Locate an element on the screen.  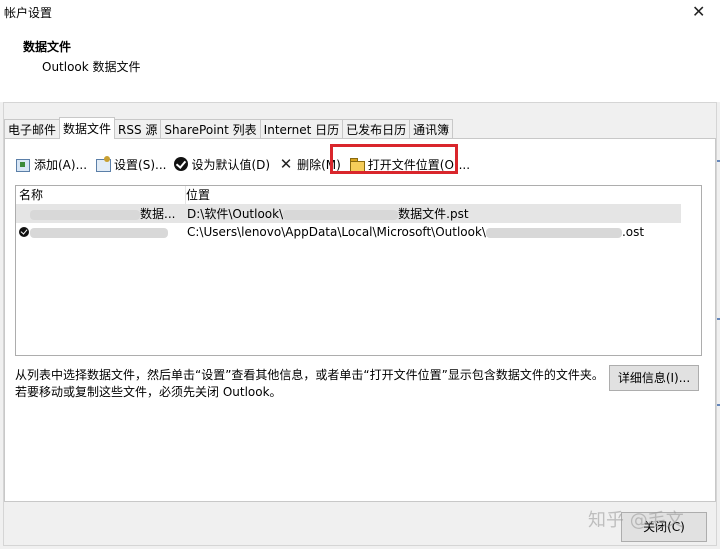
delete-icon: ✕ is located at coordinates (286, 164).